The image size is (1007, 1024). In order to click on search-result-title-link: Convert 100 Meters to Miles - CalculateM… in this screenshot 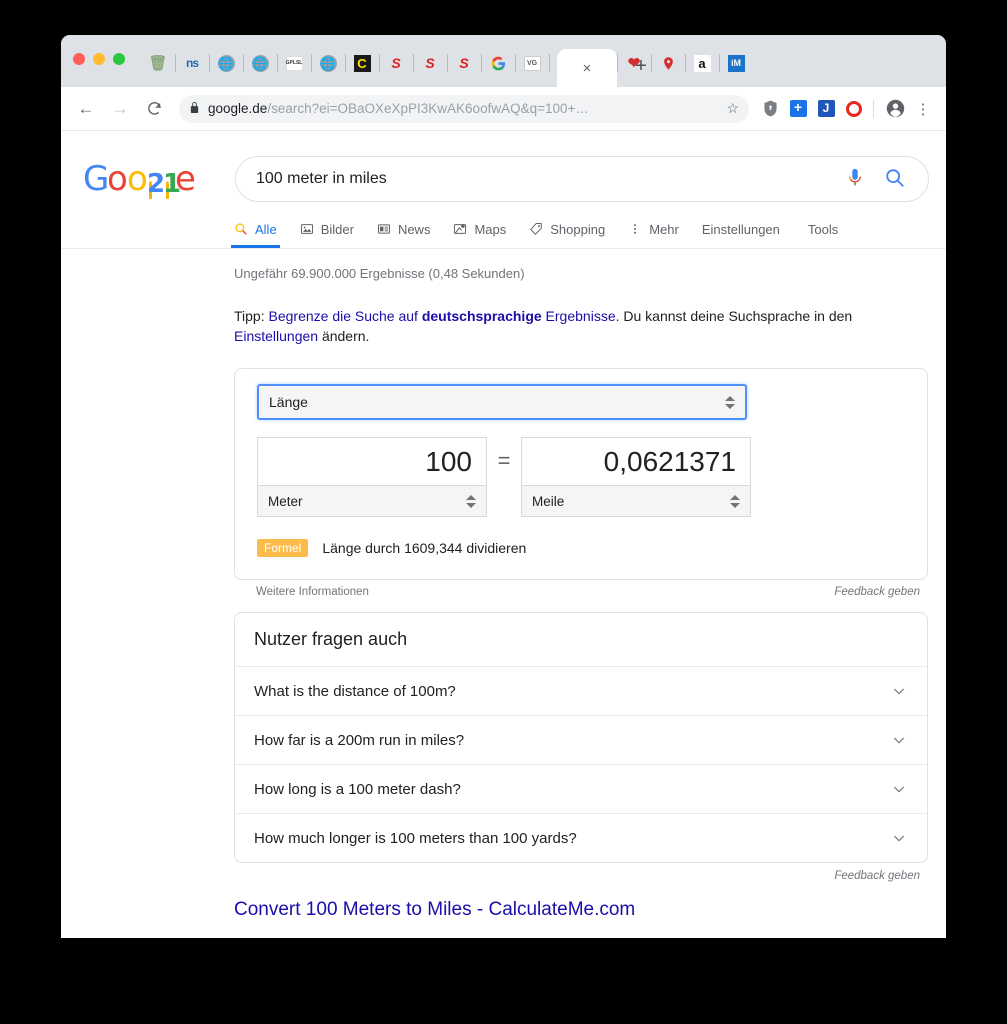, I will do `click(581, 910)`.